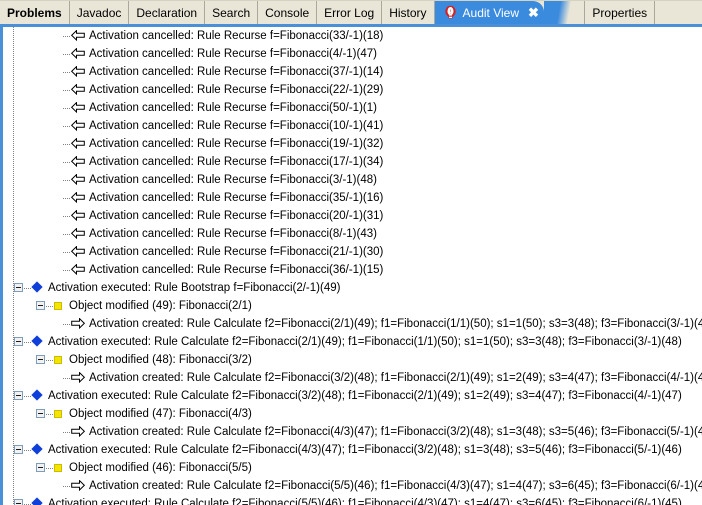 The width and height of the screenshot is (702, 505). I want to click on tree-row: Object modified (48): Fibonacci(3/2), so click(352, 360).